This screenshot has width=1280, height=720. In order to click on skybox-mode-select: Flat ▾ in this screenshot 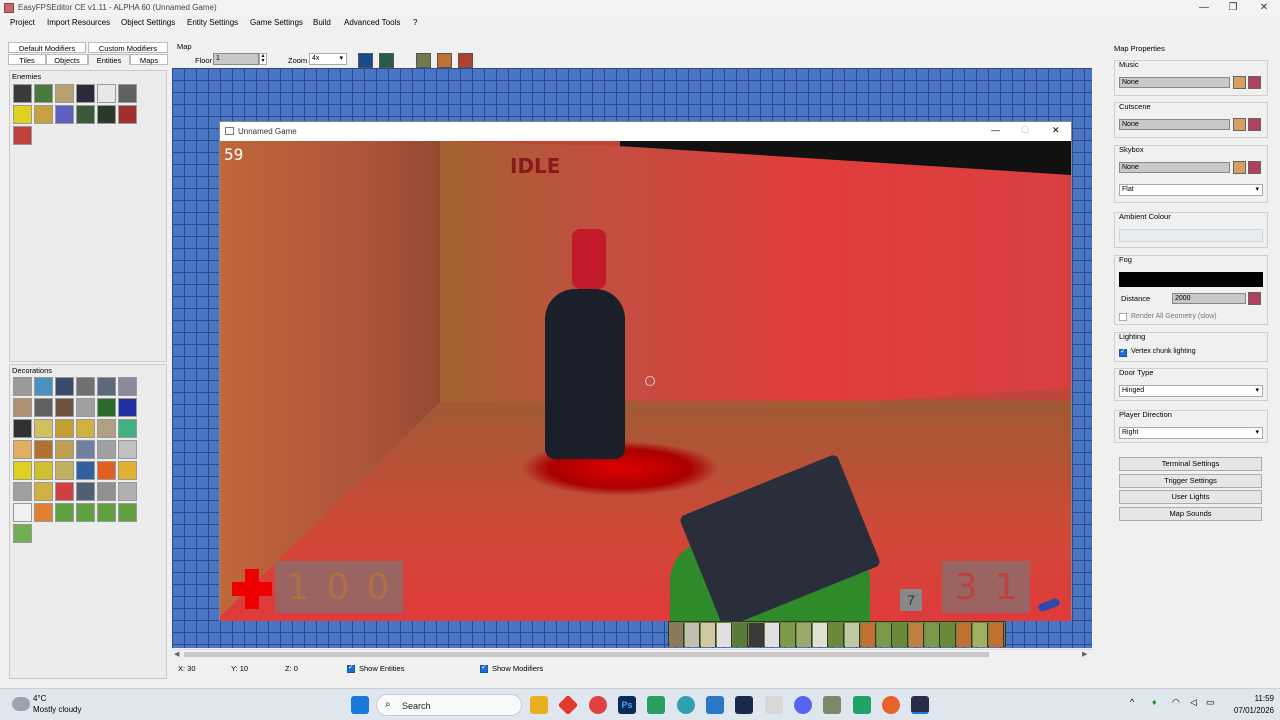, I will do `click(1191, 190)`.